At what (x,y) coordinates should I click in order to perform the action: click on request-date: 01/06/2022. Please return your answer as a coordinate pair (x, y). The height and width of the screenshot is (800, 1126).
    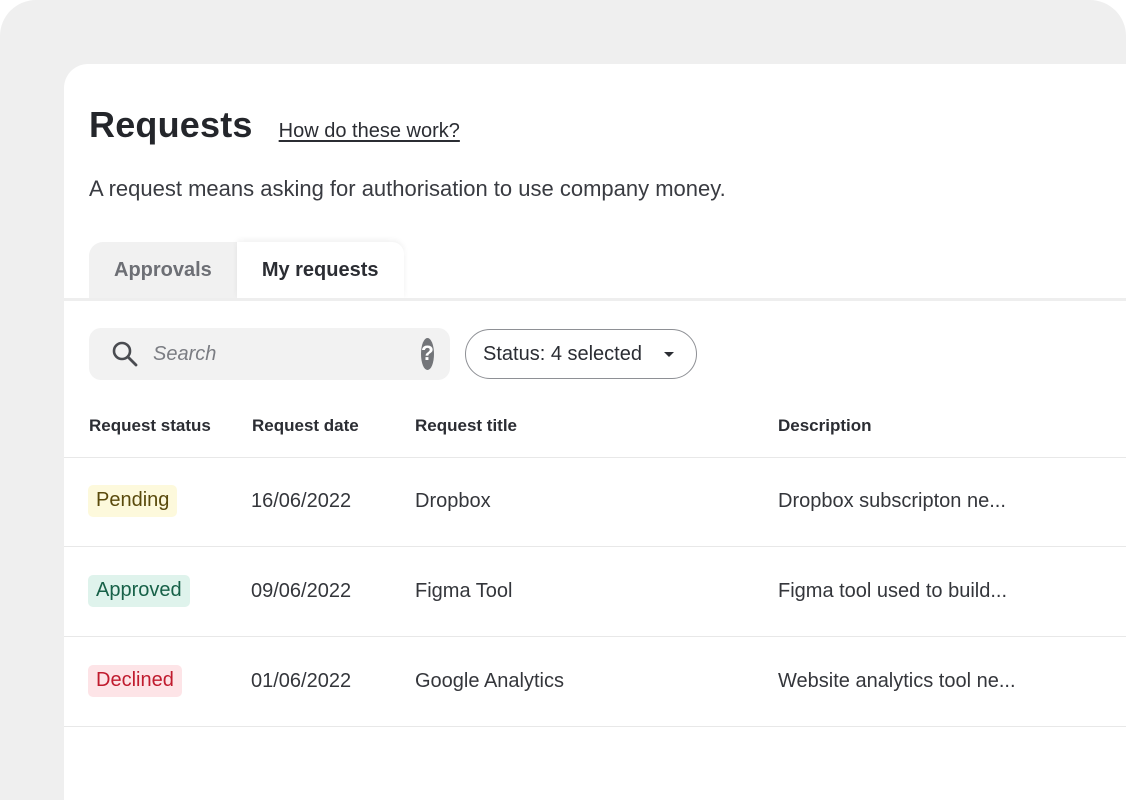
    Looking at the image, I should click on (301, 680).